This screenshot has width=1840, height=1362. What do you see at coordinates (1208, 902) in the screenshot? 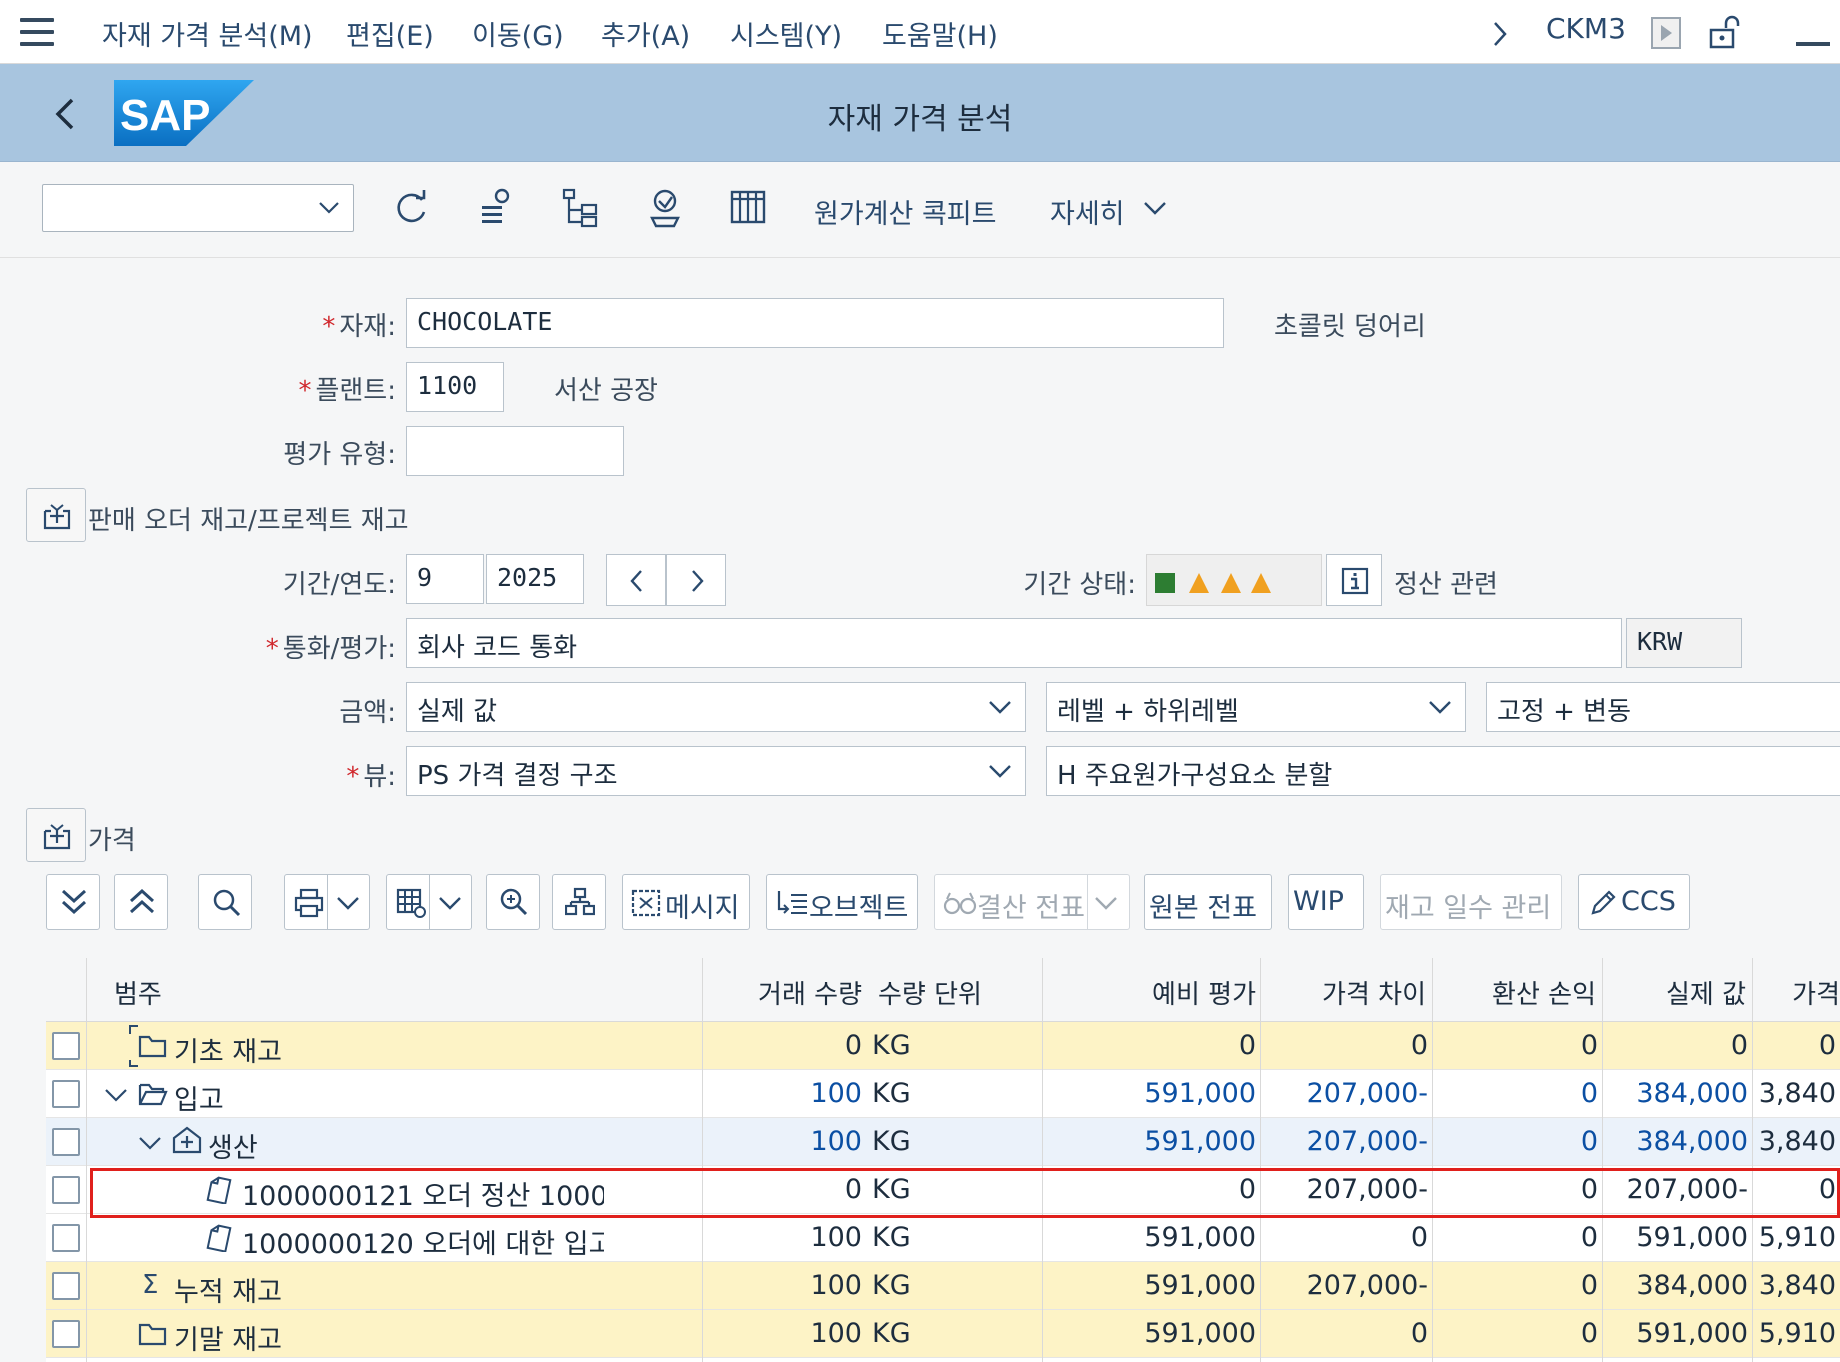
I see `source-document-button: 원본 전표` at bounding box center [1208, 902].